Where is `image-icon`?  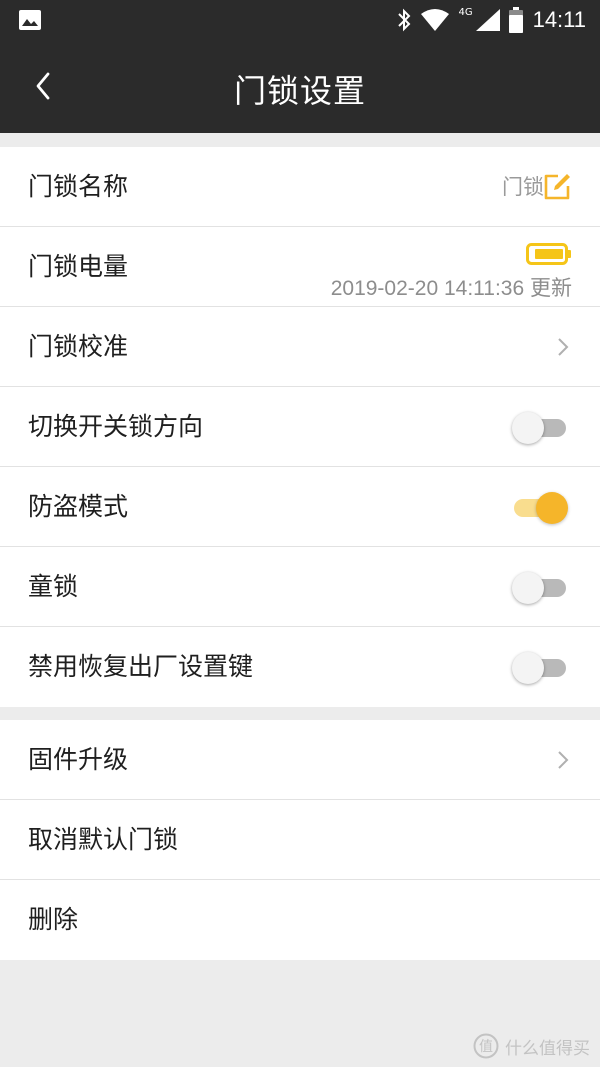
image-icon is located at coordinates (30, 20).